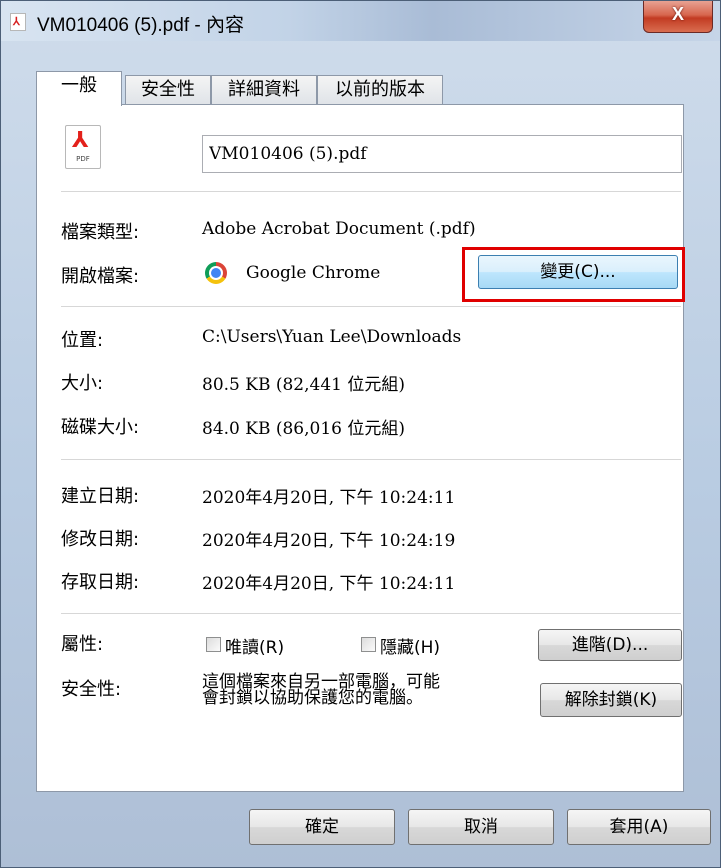 The width and height of the screenshot is (721, 868). I want to click on opens-with-label: 開啟檔案:, so click(100, 276).